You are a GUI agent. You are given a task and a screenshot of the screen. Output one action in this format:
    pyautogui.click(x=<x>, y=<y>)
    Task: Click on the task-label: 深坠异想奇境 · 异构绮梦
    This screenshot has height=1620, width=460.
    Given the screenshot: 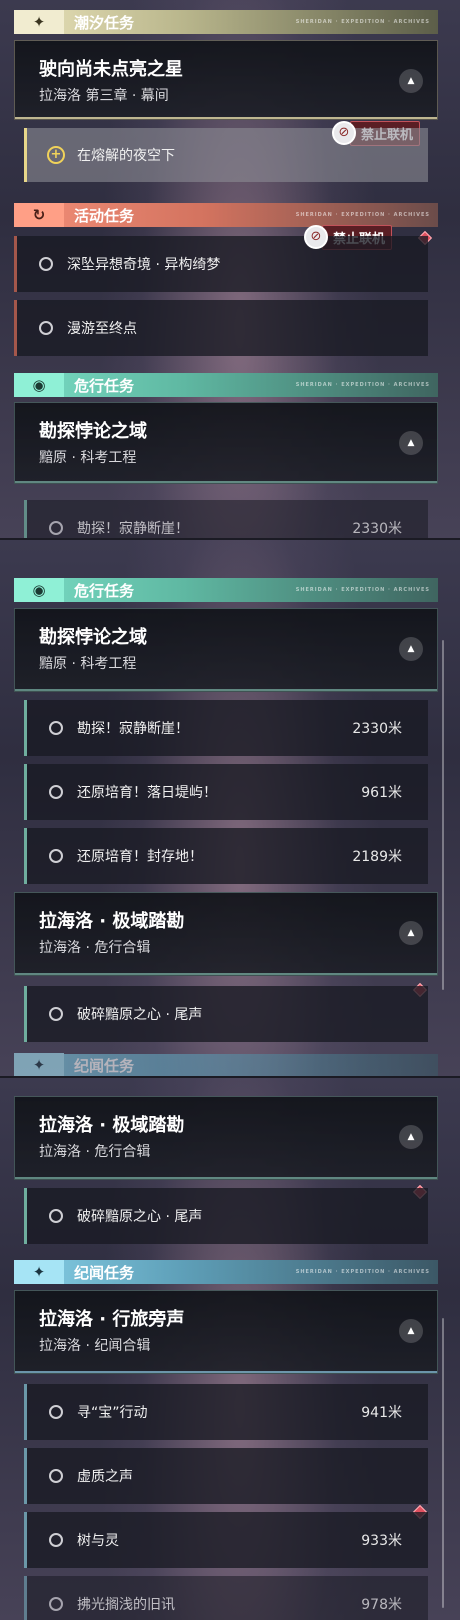 What is the action you would take?
    pyautogui.click(x=144, y=265)
    